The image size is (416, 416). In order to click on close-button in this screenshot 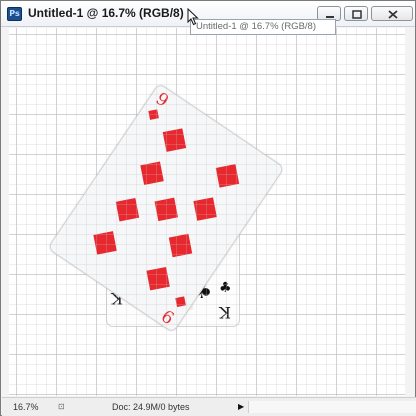, I will do `click(392, 13)`.